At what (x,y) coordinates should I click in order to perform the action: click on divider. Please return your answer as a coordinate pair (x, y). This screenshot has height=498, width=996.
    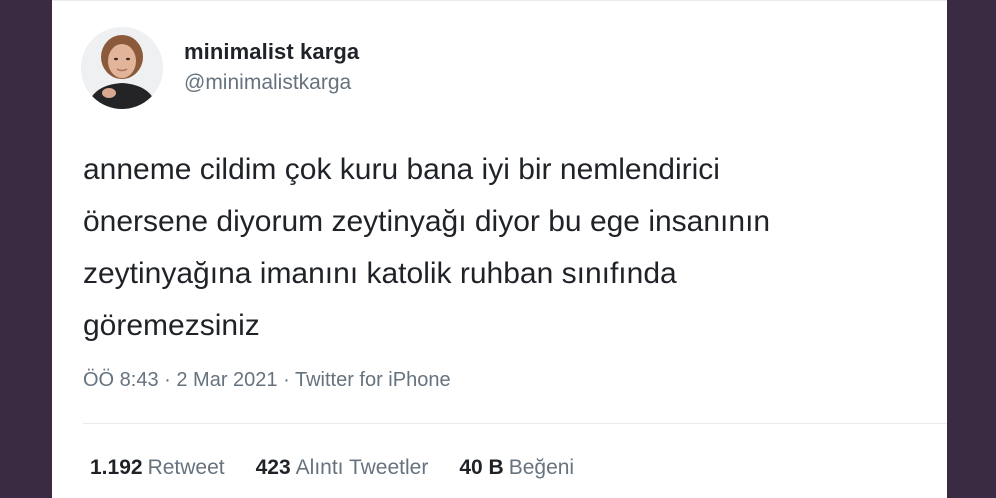
    Looking at the image, I should click on (515, 423).